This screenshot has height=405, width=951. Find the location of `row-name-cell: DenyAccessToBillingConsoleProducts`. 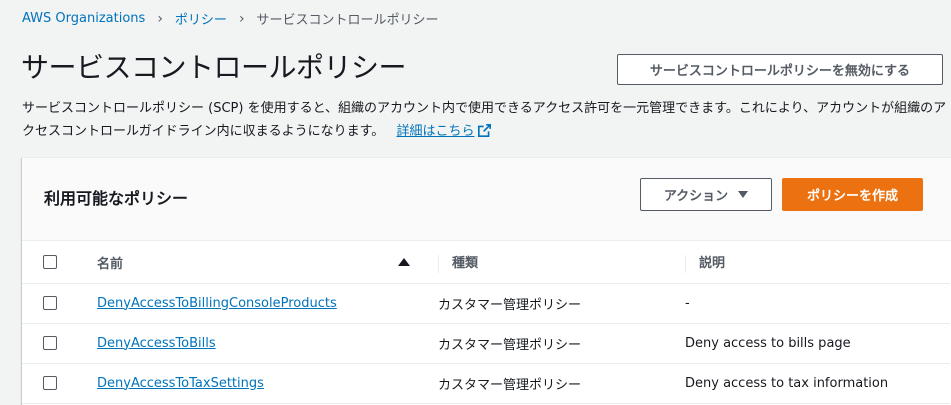

row-name-cell: DenyAccessToBillingConsoleProducts is located at coordinates (263, 303).